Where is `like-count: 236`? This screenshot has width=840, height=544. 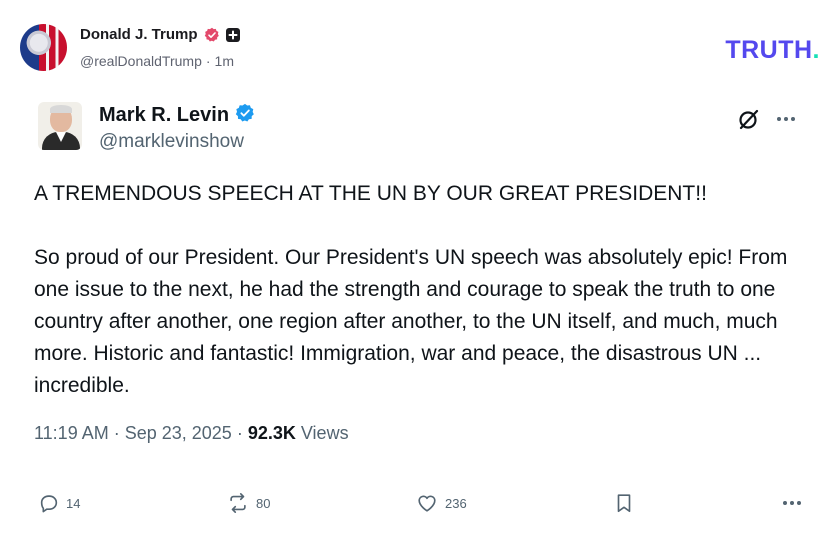
like-count: 236 is located at coordinates (456, 503).